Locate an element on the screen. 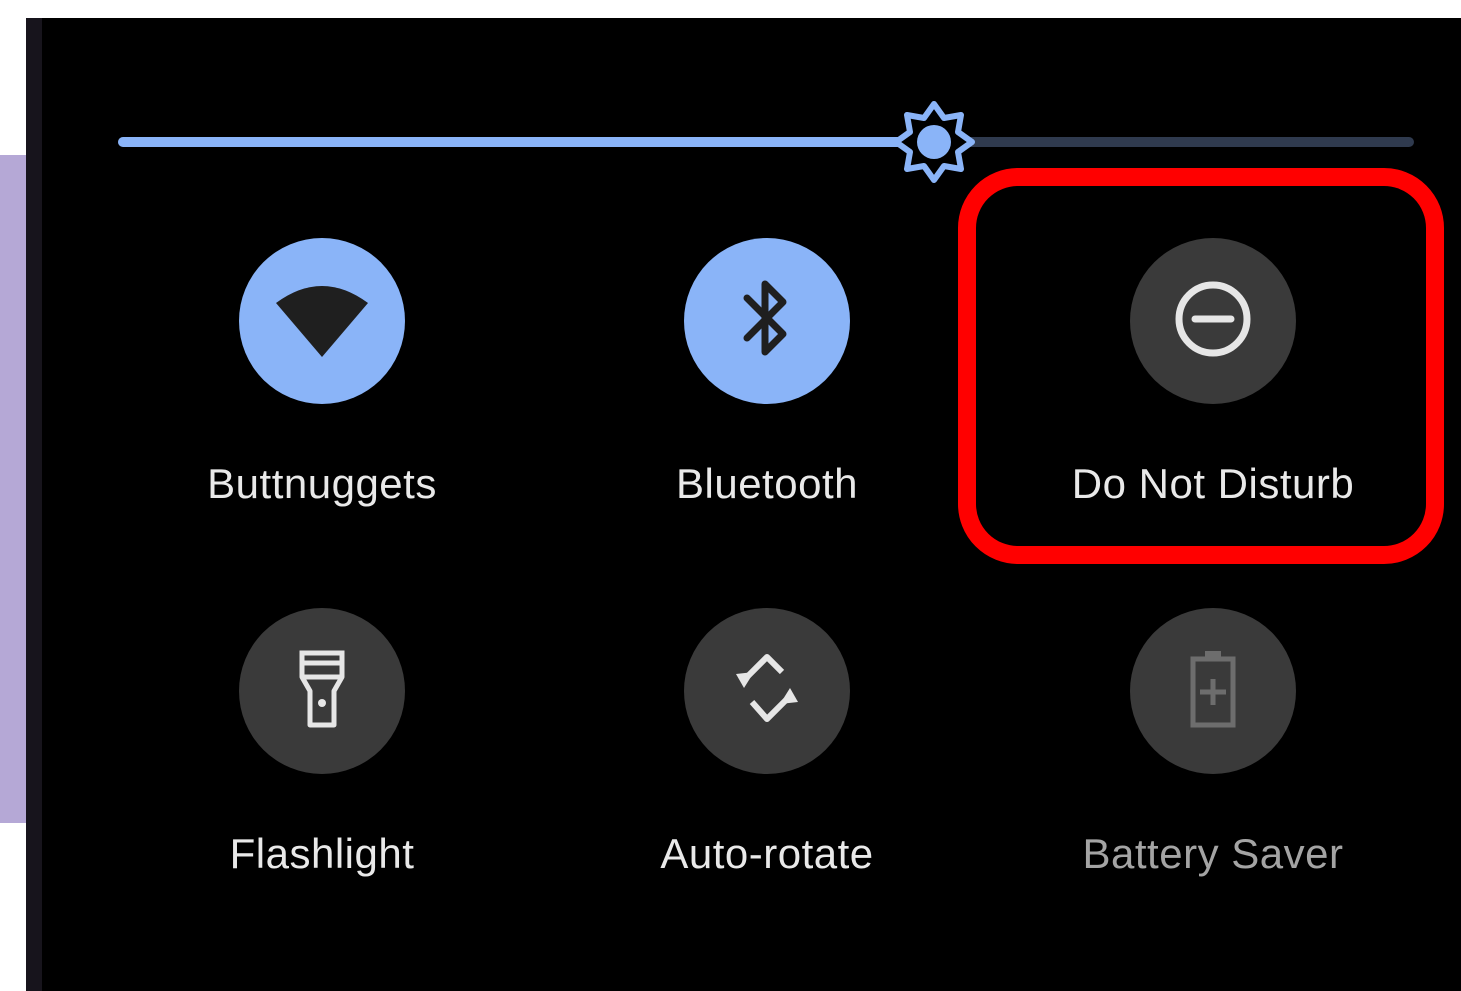 The width and height of the screenshot is (1461, 991). brightness-fill is located at coordinates (526, 142).